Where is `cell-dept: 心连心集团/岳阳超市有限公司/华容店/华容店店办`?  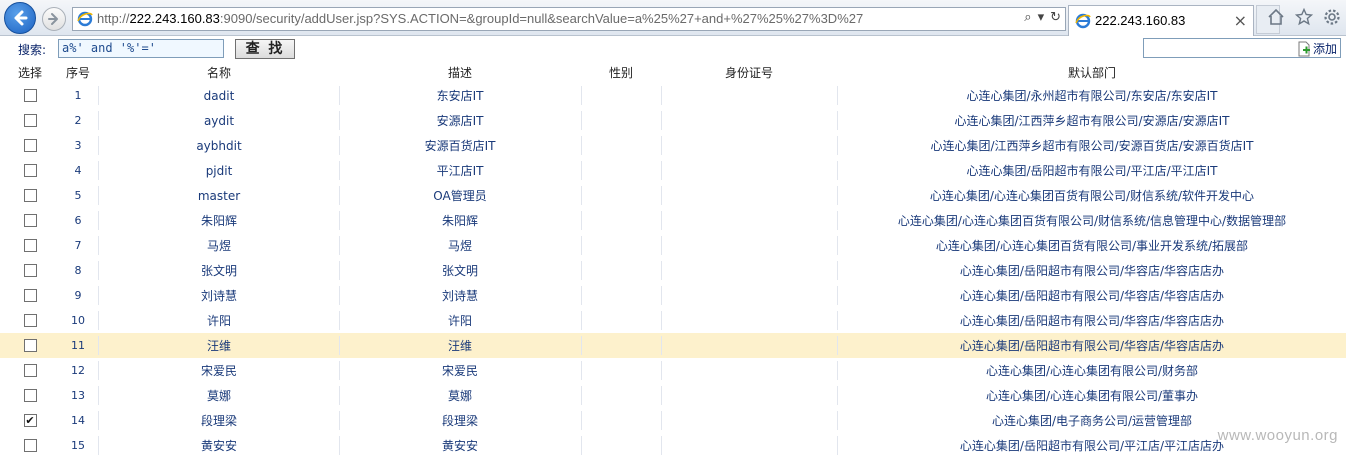 cell-dept: 心连心集团/岳阳超市有限公司/华容店/华容店店办 is located at coordinates (1092, 321).